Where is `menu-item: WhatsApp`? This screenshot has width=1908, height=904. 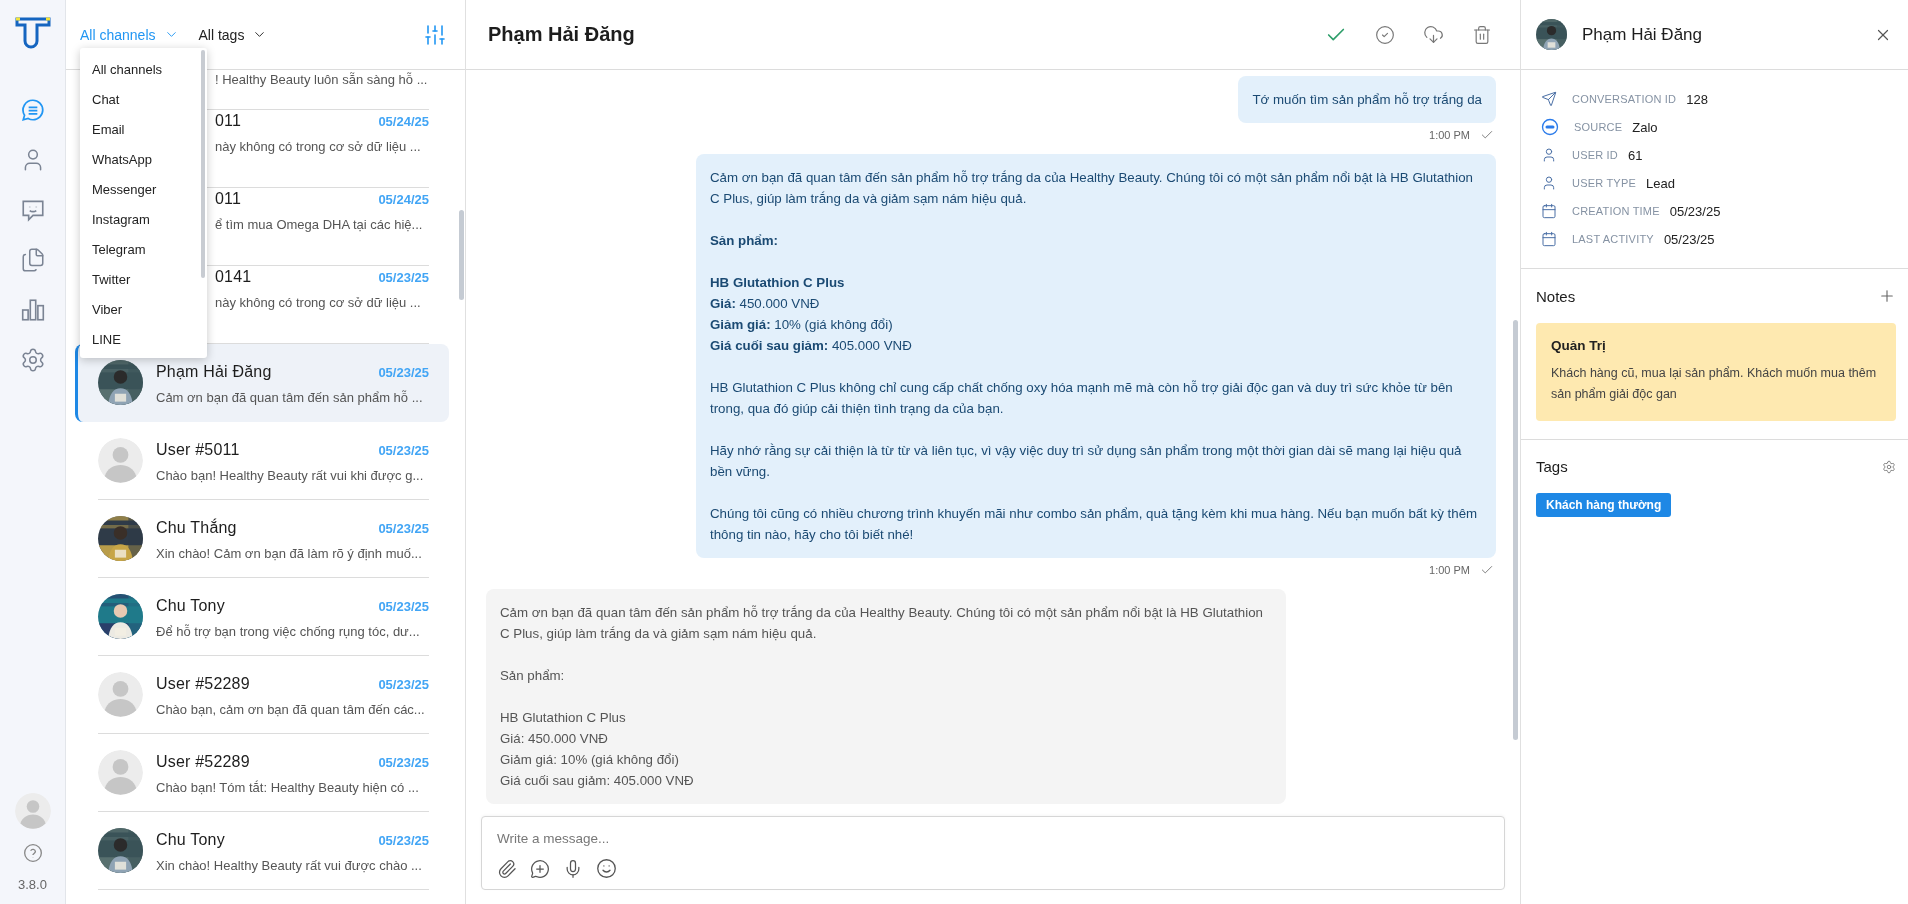 menu-item: WhatsApp is located at coordinates (143, 159).